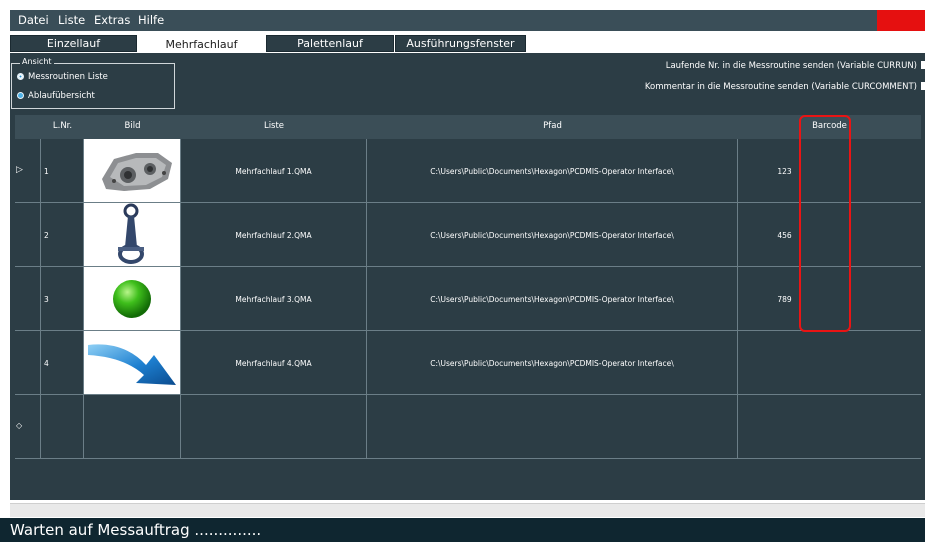  Describe the element at coordinates (20, 76) in the screenshot. I see `radio-checked-icon` at that location.